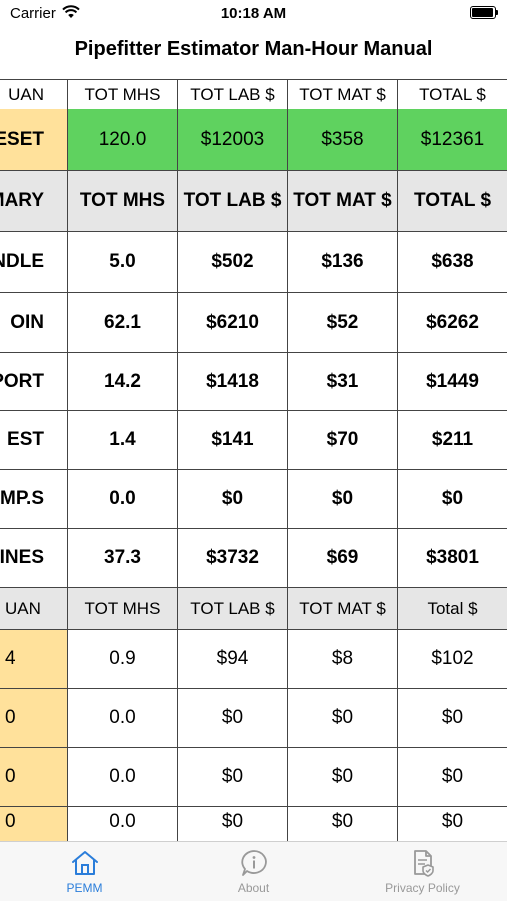  What do you see at coordinates (233, 558) in the screenshot?
I see `row-tot-lab: $3732` at bounding box center [233, 558].